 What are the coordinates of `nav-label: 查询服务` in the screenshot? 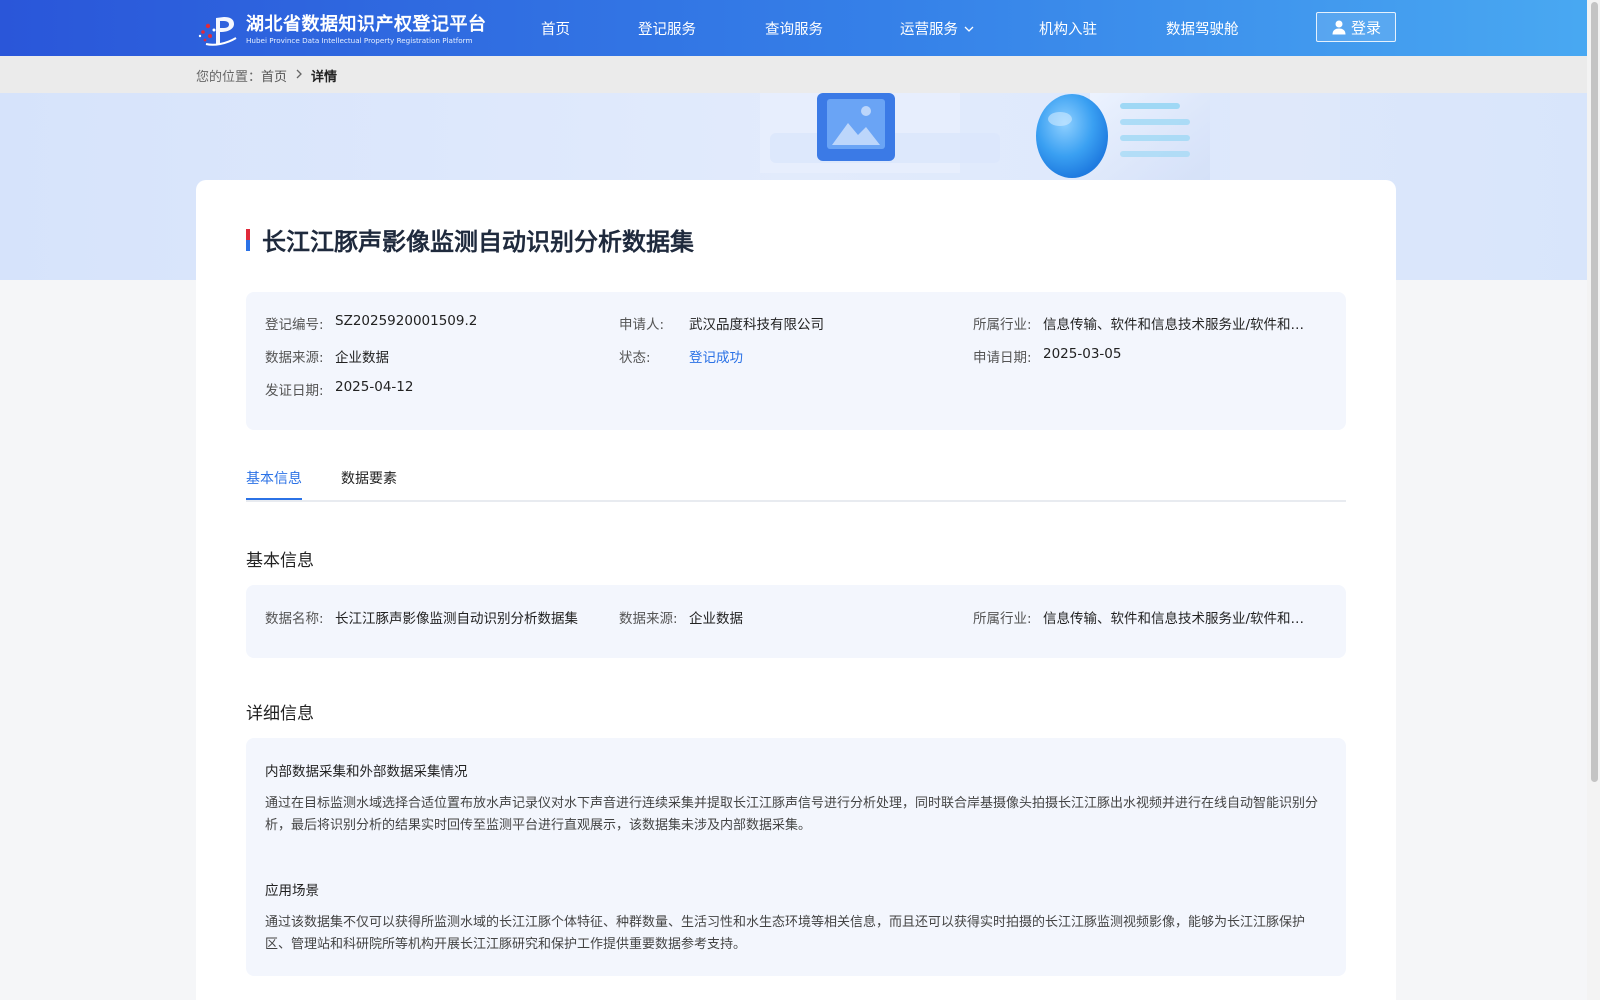 It's located at (794, 30).